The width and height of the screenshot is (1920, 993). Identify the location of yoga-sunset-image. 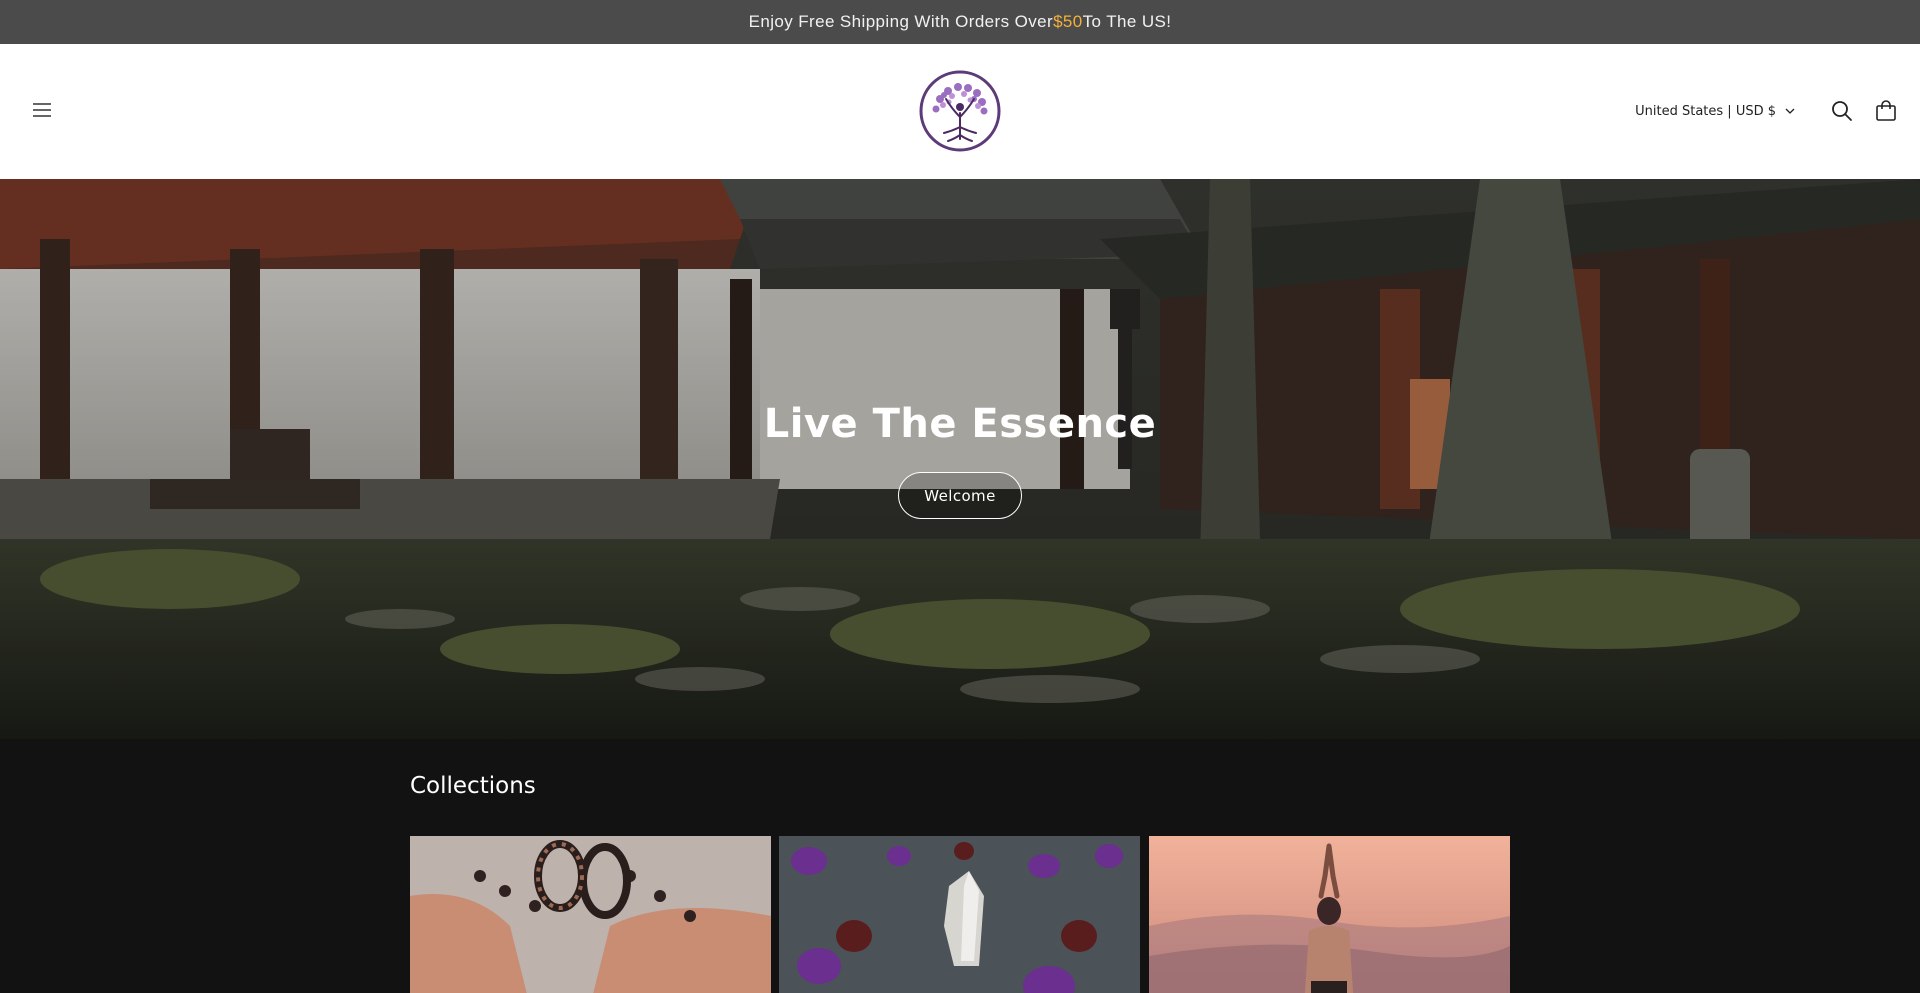
(1329, 914).